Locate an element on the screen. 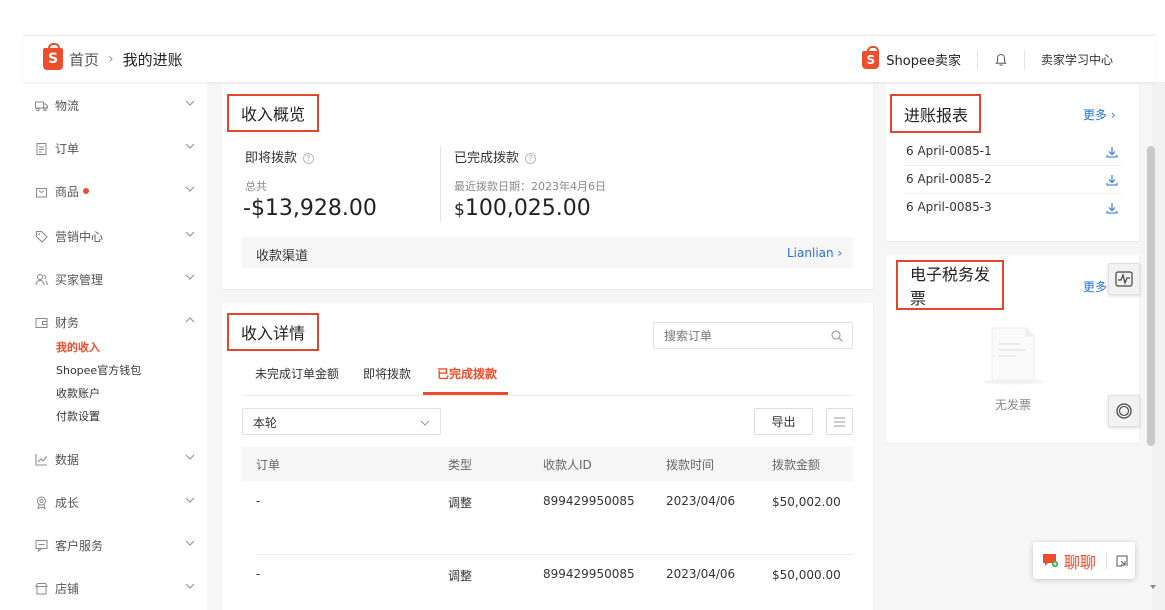 This screenshot has height=610, width=1165. export-button: 导出 is located at coordinates (783, 421).